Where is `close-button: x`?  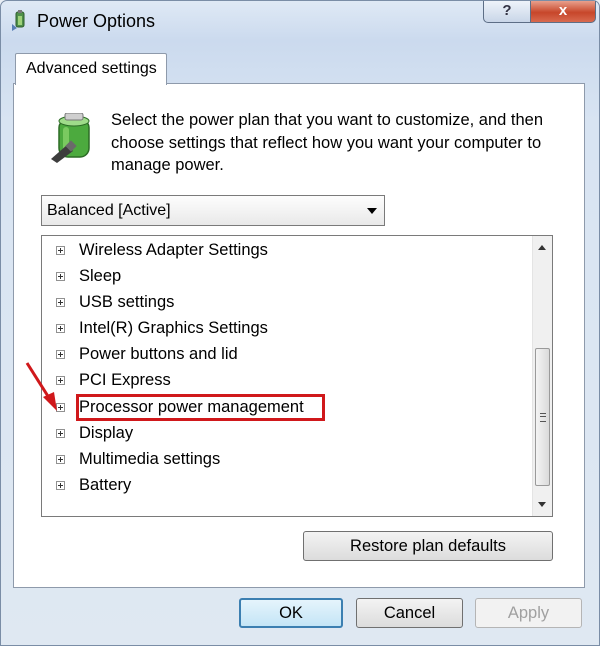
close-button: x is located at coordinates (563, 12).